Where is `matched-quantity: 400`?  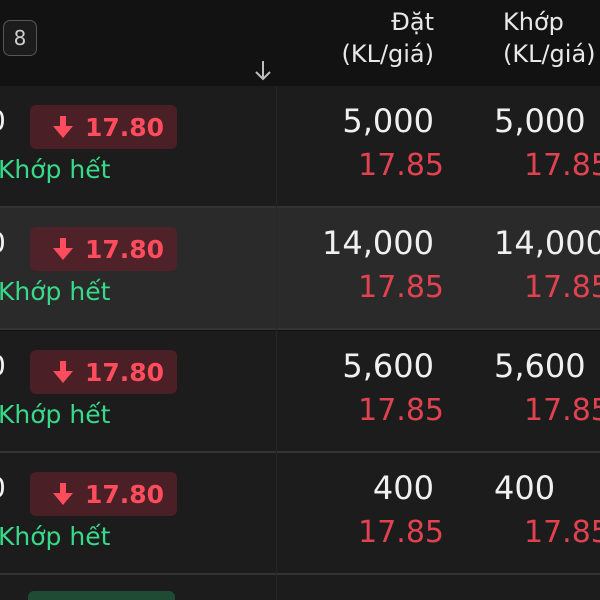
matched-quantity: 400 is located at coordinates (525, 488).